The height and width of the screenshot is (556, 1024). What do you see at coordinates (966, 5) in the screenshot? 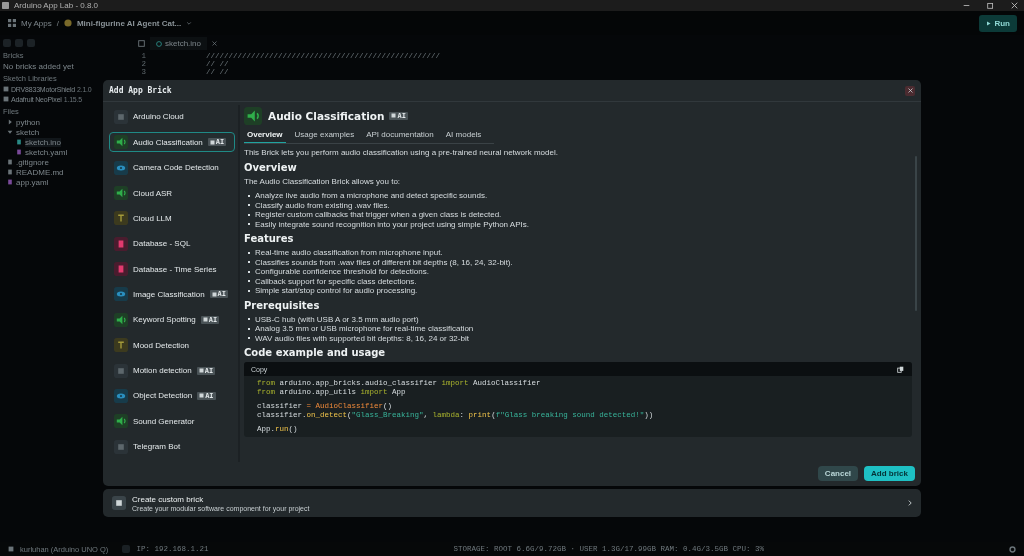
I see `minimize-icon` at bounding box center [966, 5].